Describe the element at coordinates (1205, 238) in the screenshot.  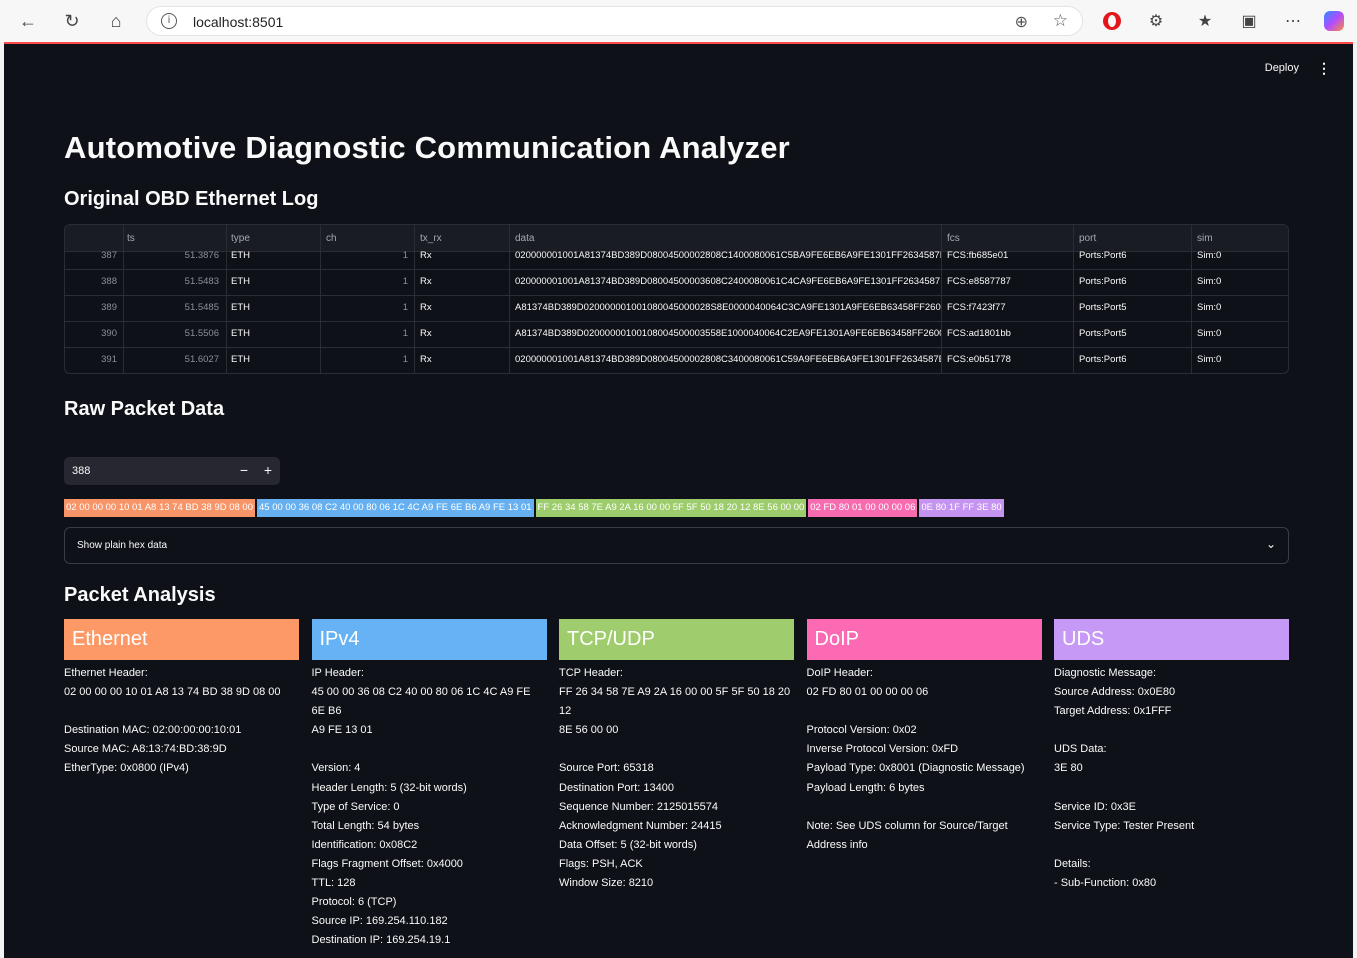
I see `column-header: sim` at that location.